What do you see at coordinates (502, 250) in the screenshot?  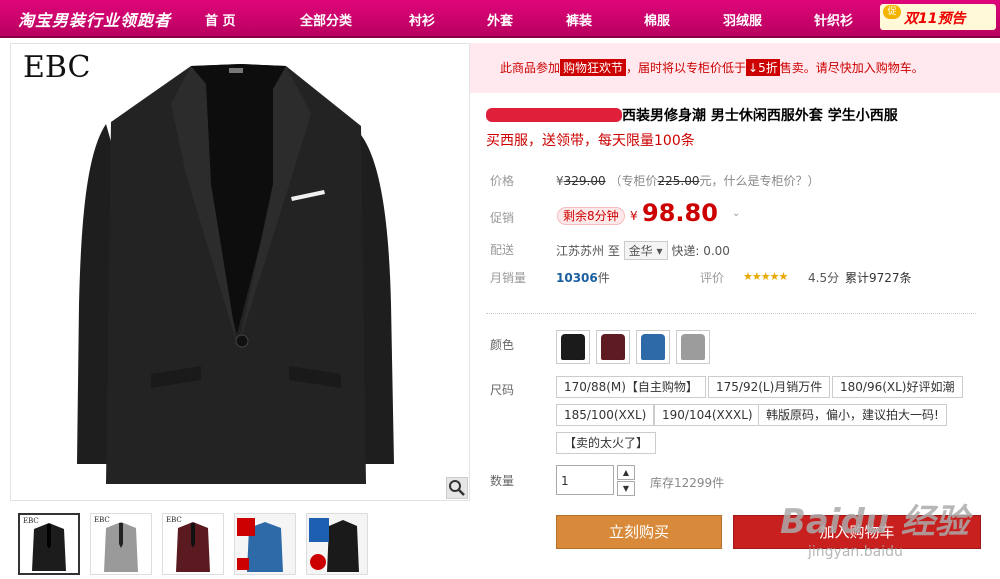 I see `shipping-label: 配送` at bounding box center [502, 250].